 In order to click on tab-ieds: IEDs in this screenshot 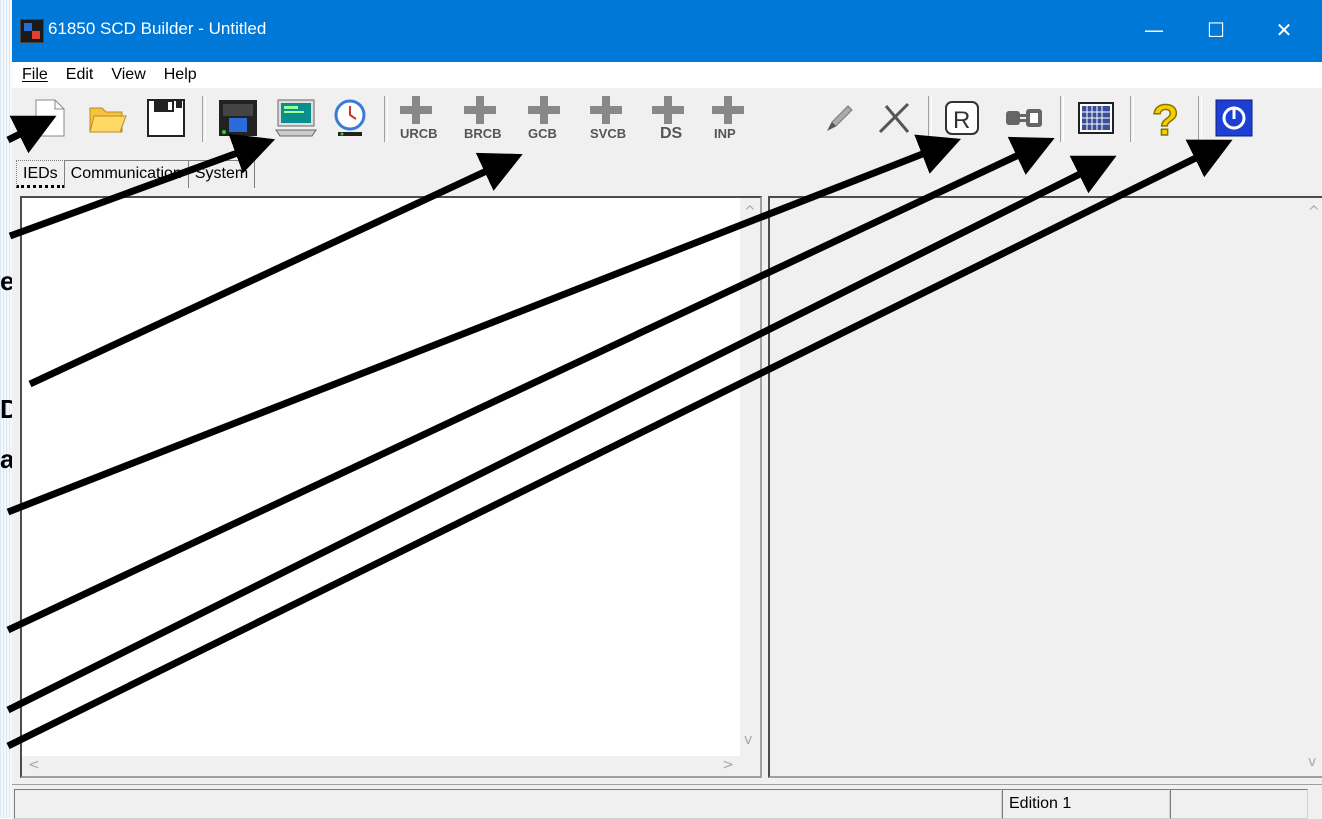, I will do `click(40, 174)`.